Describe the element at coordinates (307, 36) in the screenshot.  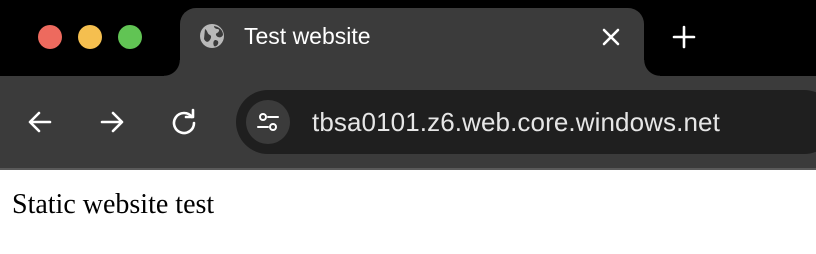
I see `tab-title: Test website` at that location.